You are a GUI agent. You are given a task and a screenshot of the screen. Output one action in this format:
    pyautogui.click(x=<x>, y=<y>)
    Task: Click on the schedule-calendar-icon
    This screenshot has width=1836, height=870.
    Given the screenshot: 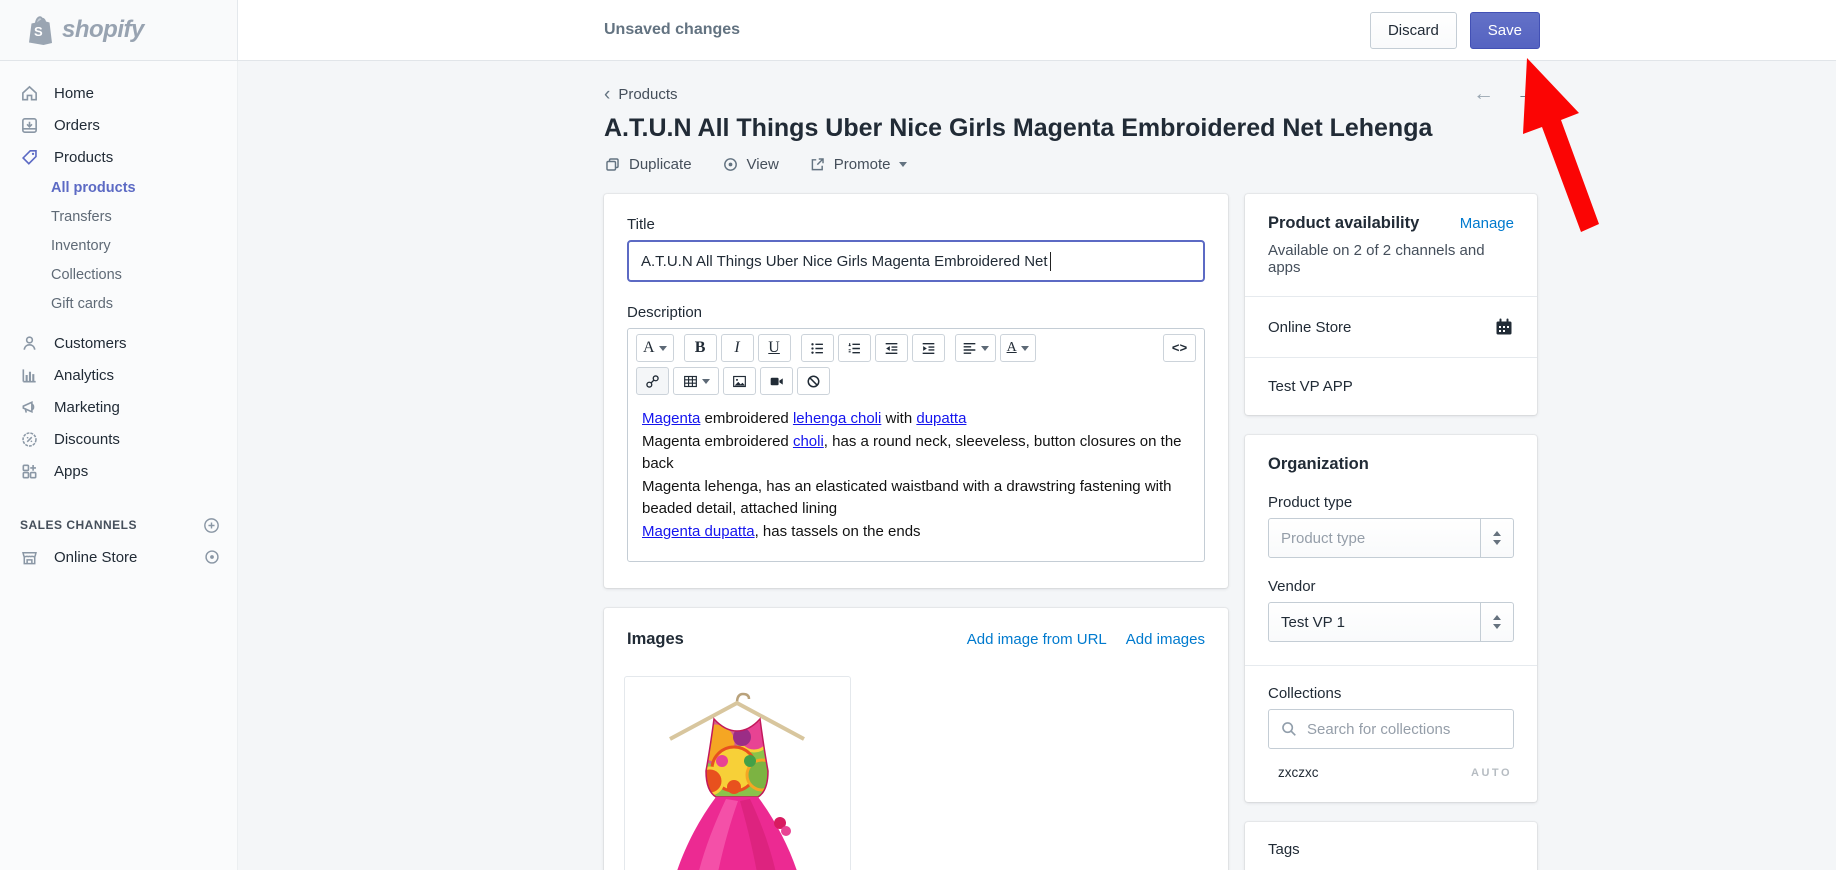 What is the action you would take?
    pyautogui.click(x=1504, y=327)
    